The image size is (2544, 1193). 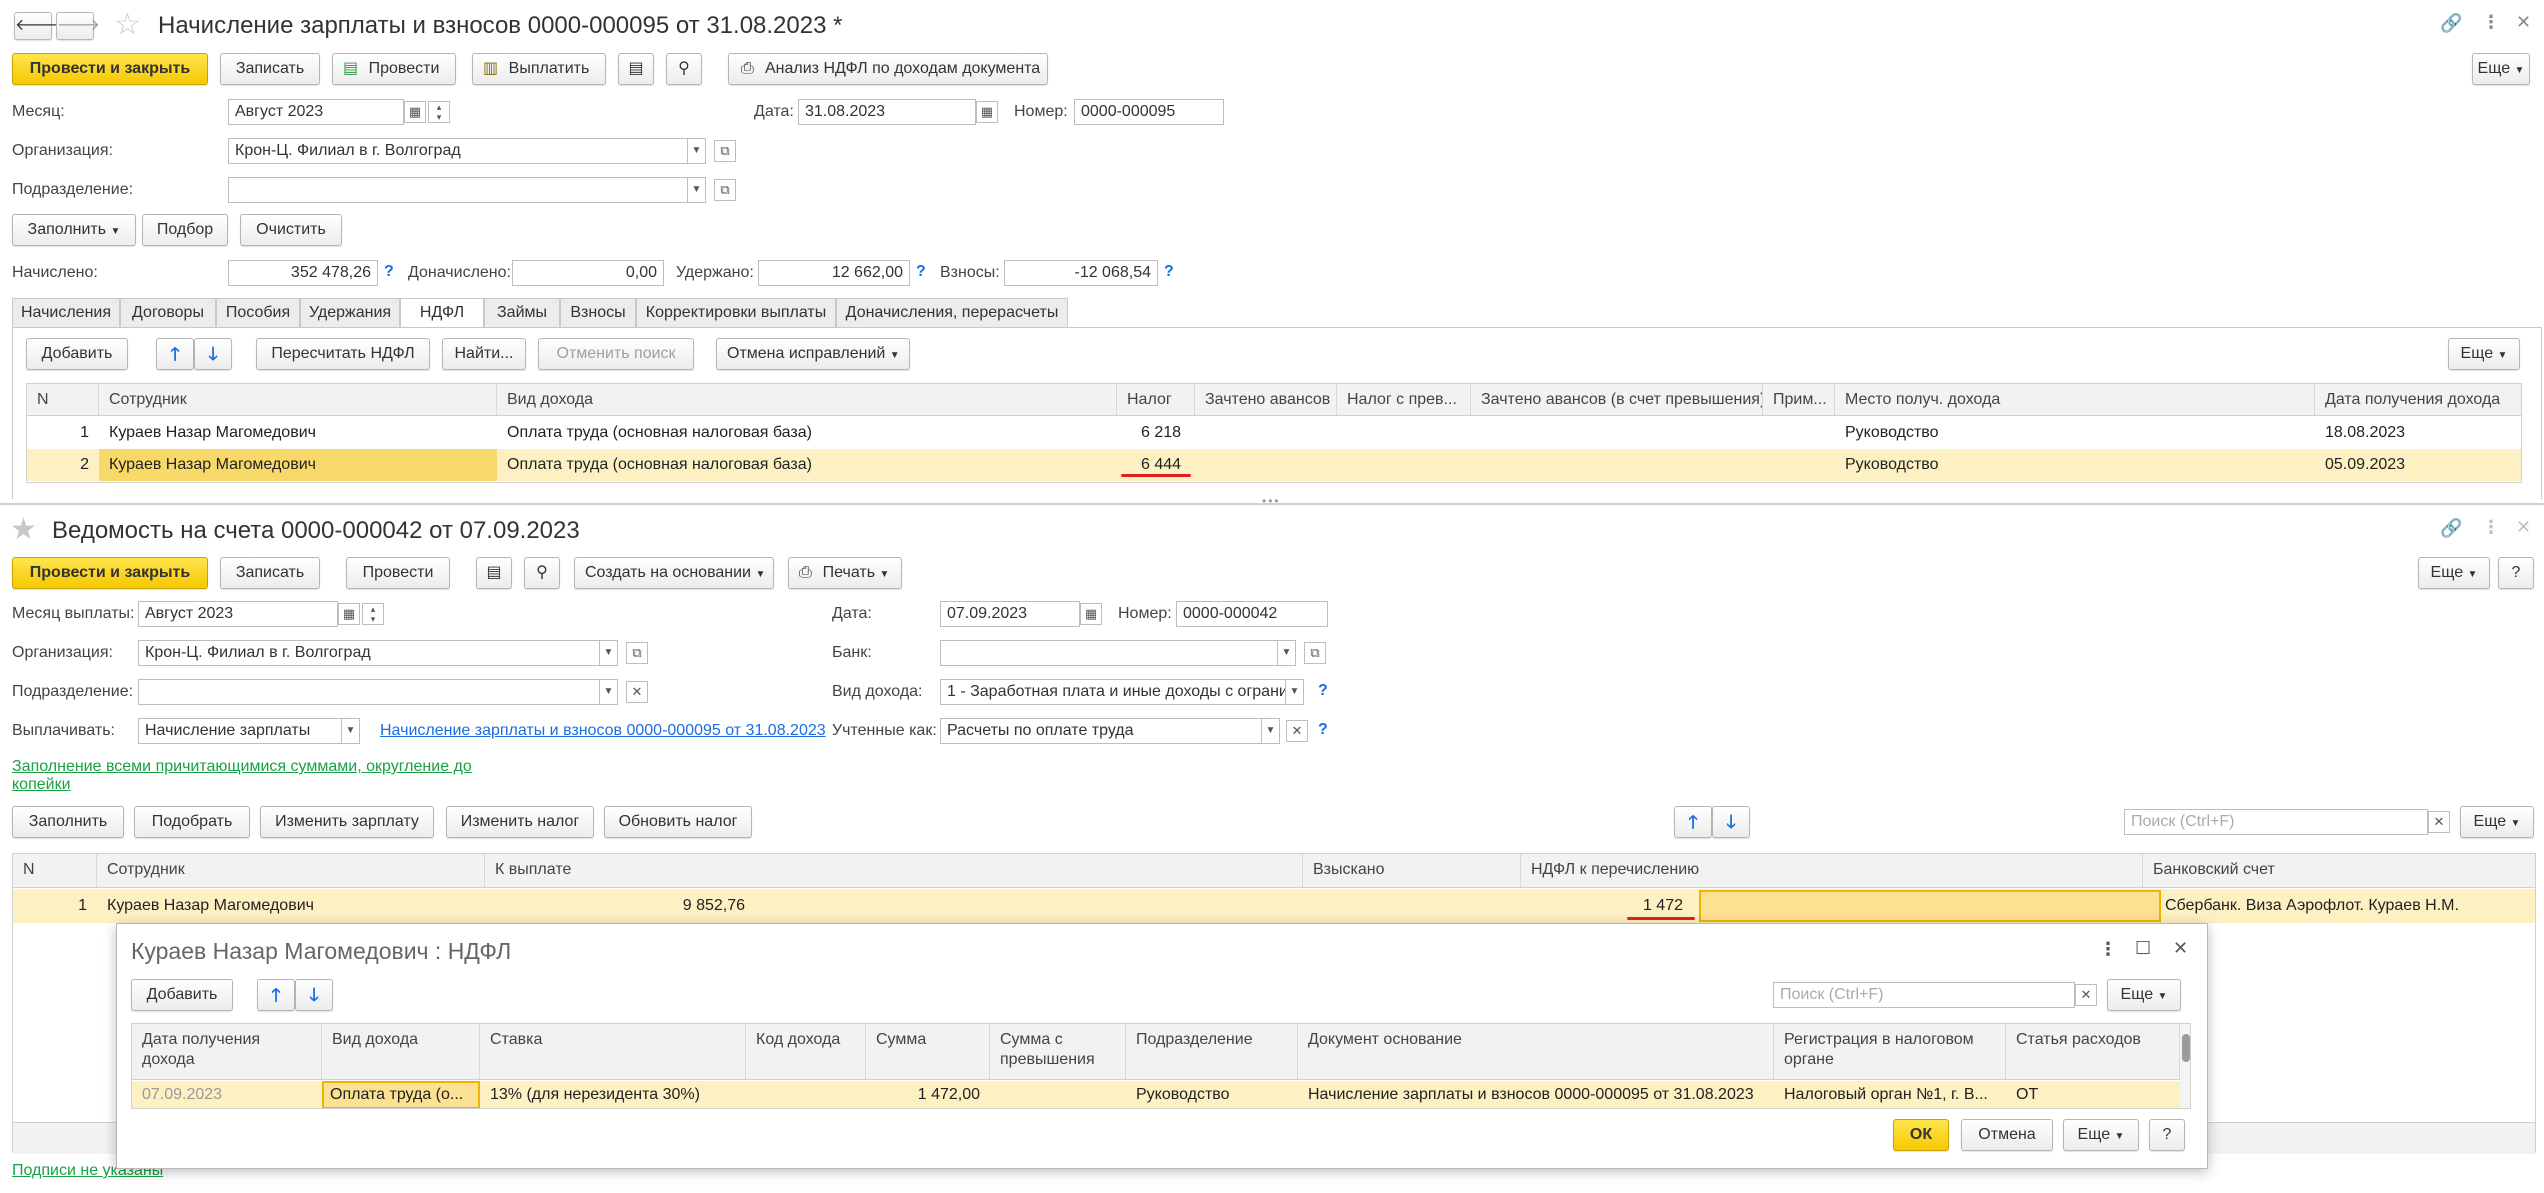 What do you see at coordinates (351, 731) in the screenshot?
I see `pay-dropdown-icon: ▼` at bounding box center [351, 731].